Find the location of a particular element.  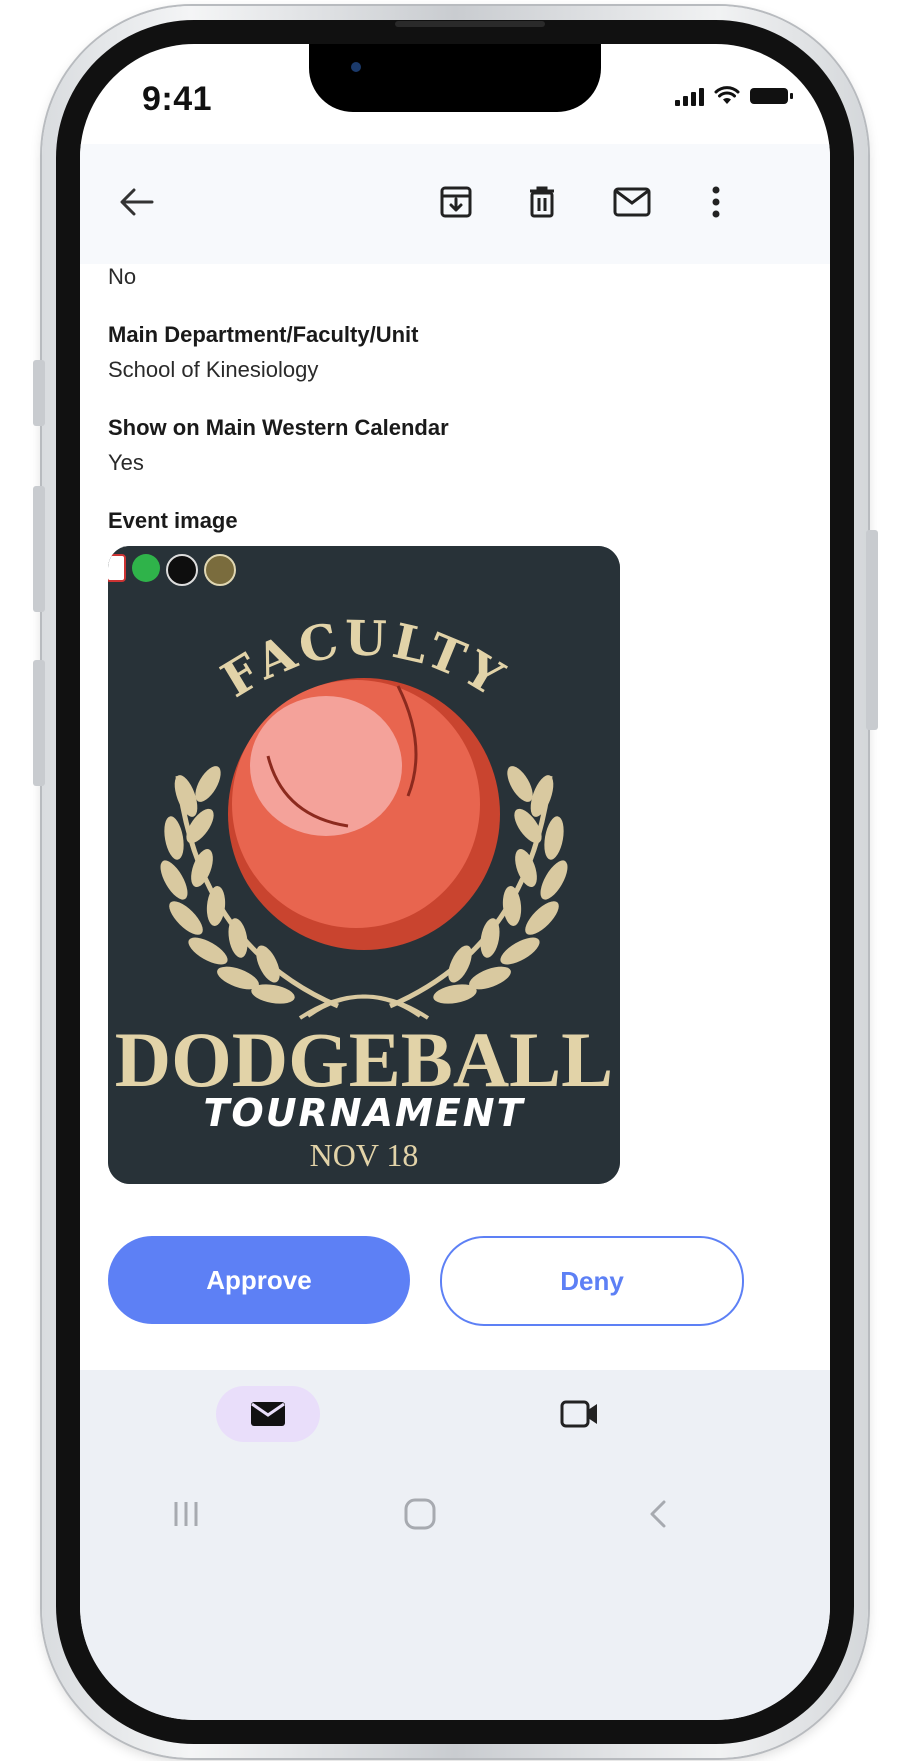

poster-date: NOV 18 is located at coordinates (364, 1155).